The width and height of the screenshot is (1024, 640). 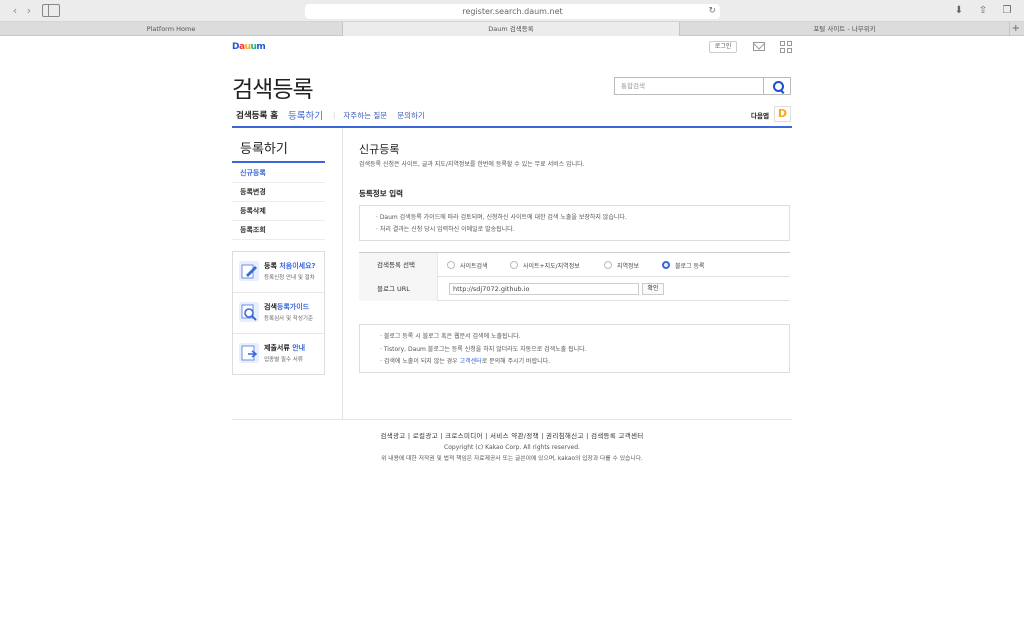 I want to click on address-bar: register.search.daum.net ↻, so click(x=512, y=11).